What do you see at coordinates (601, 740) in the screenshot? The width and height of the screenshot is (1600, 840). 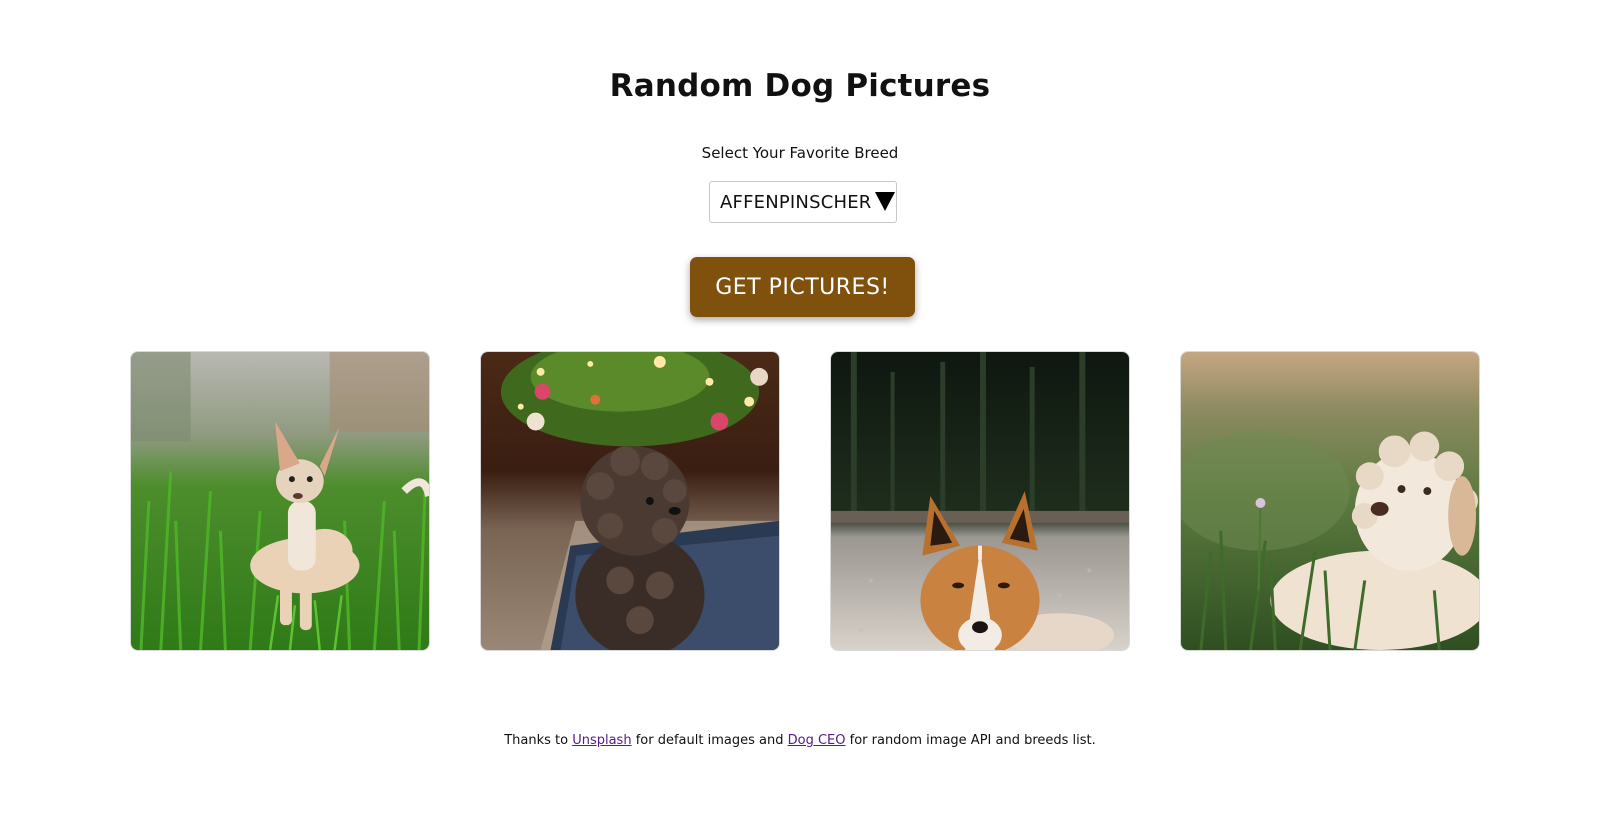 I see `unsplash-link: Unsplash` at bounding box center [601, 740].